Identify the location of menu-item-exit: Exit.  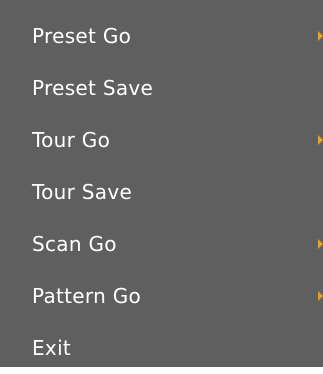
(161, 348).